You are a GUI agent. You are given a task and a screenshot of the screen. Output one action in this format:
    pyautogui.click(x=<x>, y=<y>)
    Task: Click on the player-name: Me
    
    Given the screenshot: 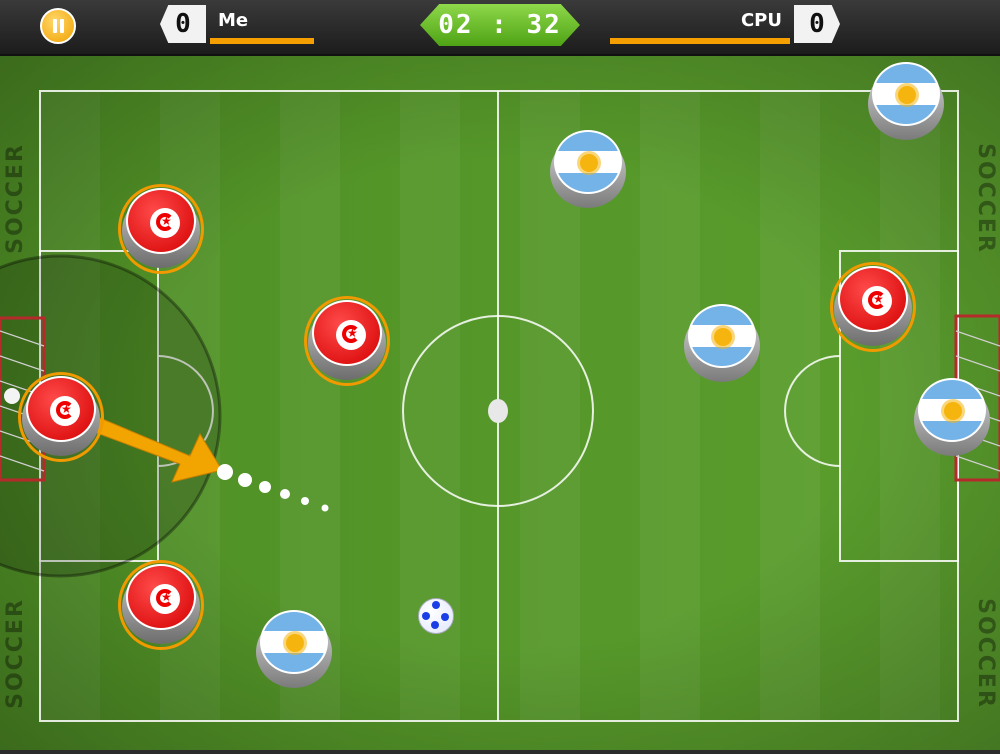 What is the action you would take?
    pyautogui.click(x=233, y=20)
    